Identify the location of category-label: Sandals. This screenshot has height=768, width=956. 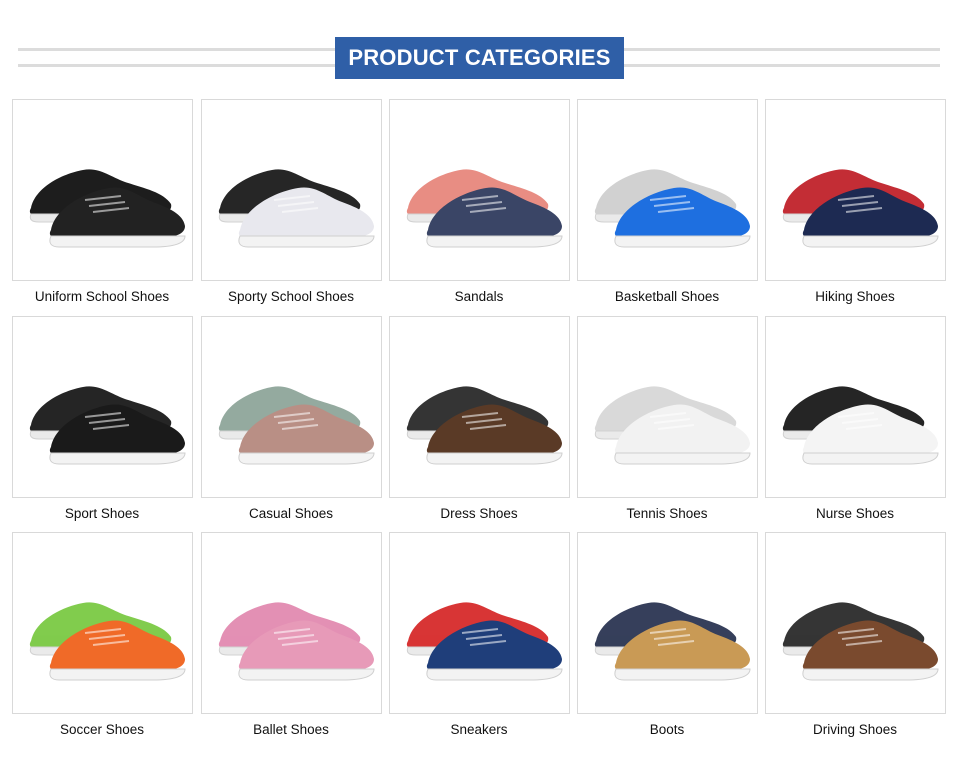
(479, 296).